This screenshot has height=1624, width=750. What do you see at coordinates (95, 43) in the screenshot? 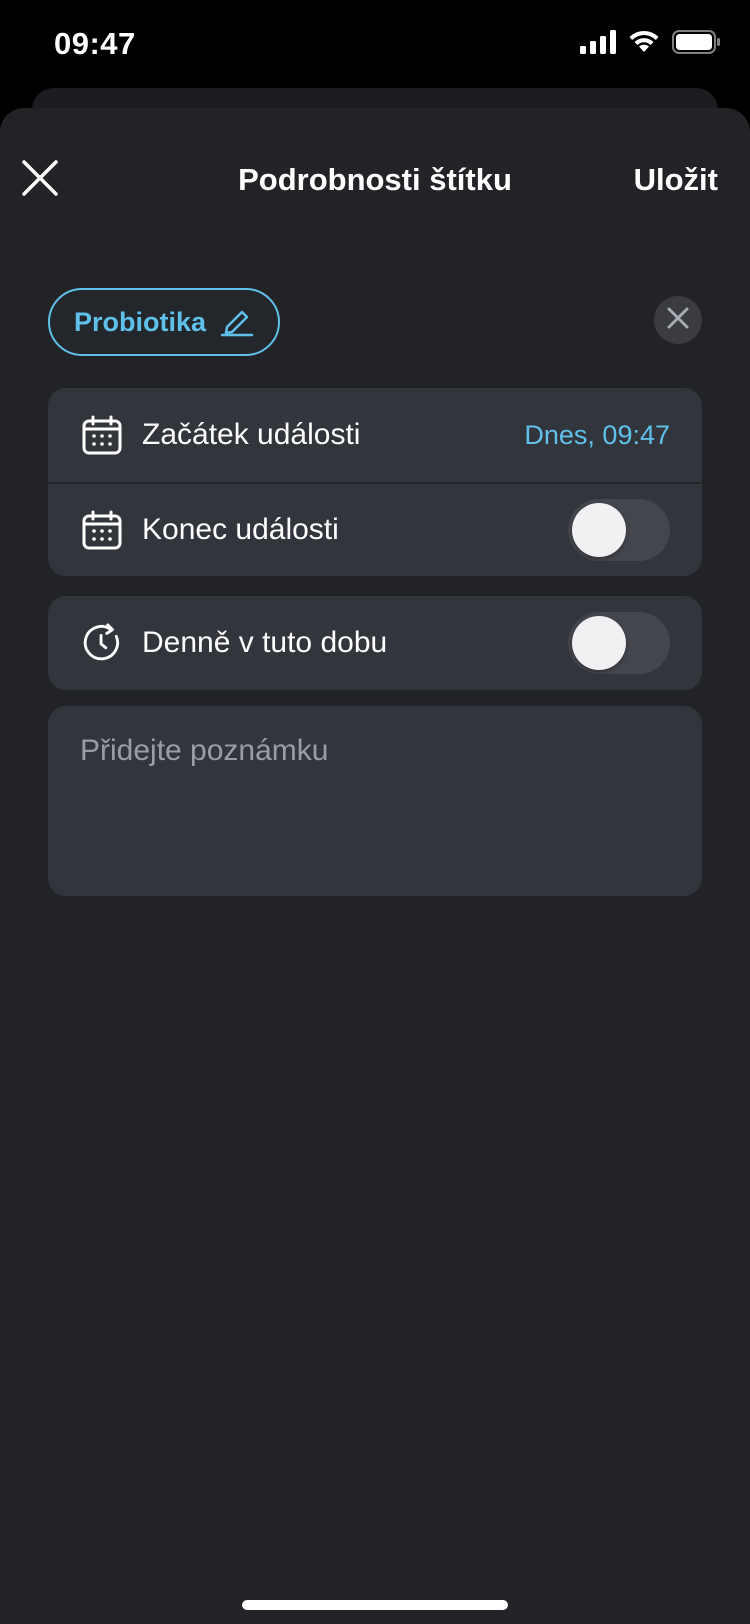
I see `status-time: 09:47` at bounding box center [95, 43].